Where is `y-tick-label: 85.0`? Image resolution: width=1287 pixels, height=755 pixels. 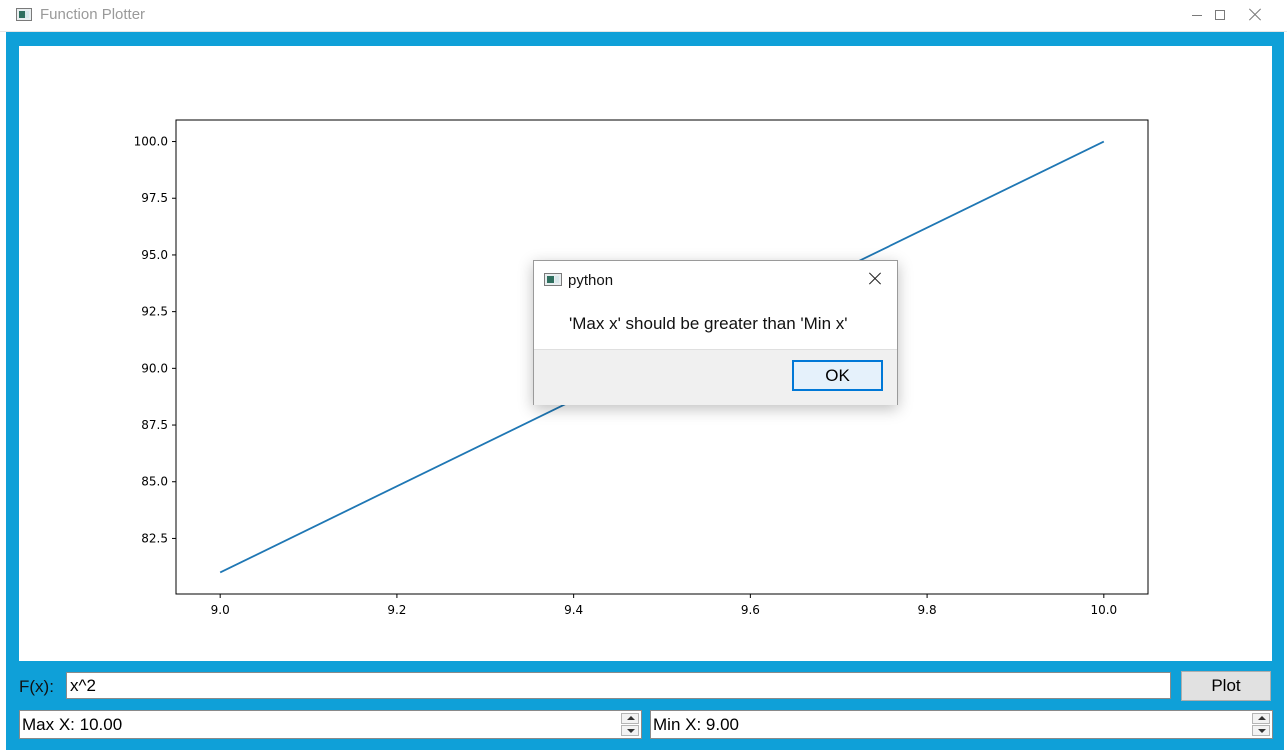
y-tick-label: 85.0 is located at coordinates (154, 482).